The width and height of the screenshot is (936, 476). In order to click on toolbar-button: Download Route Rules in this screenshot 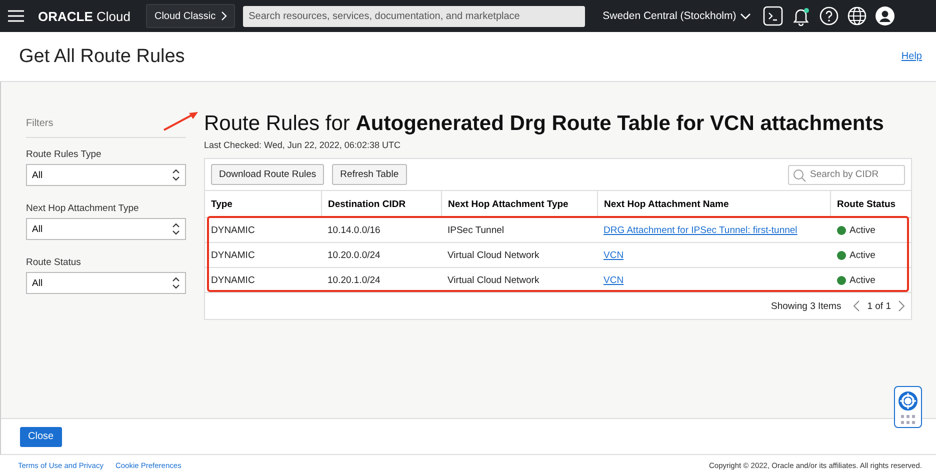, I will do `click(267, 174)`.